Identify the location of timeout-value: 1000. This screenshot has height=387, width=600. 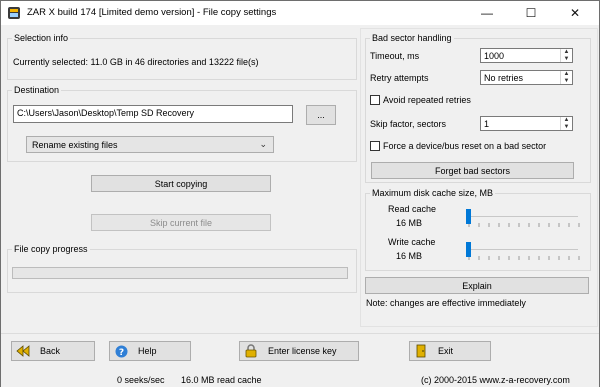
(494, 56).